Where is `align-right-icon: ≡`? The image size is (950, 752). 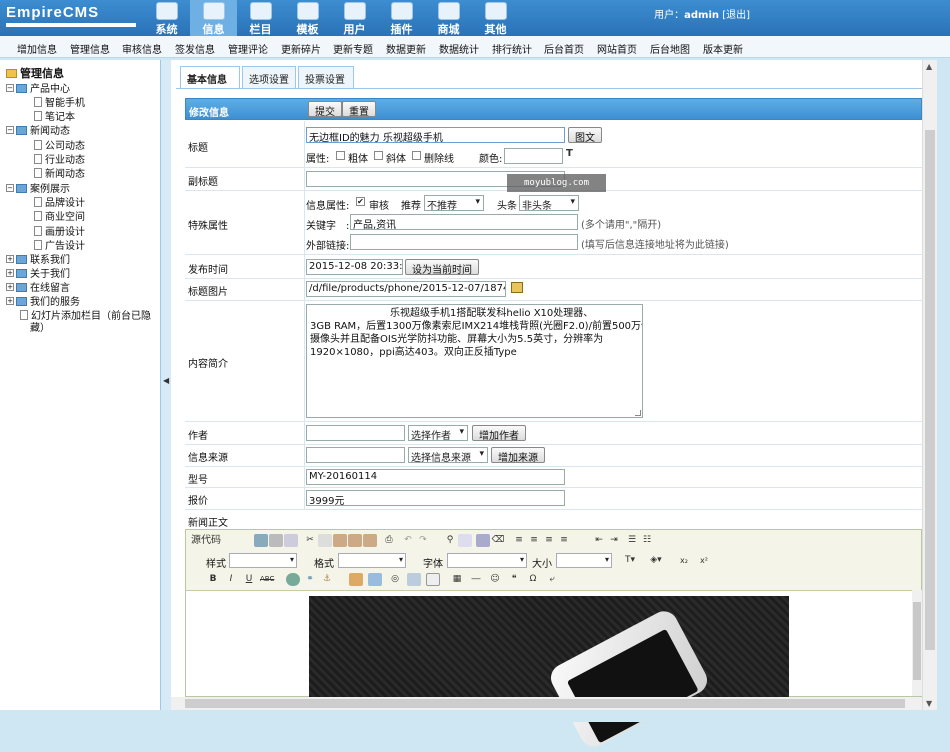
align-right-icon: ≡ is located at coordinates (549, 540).